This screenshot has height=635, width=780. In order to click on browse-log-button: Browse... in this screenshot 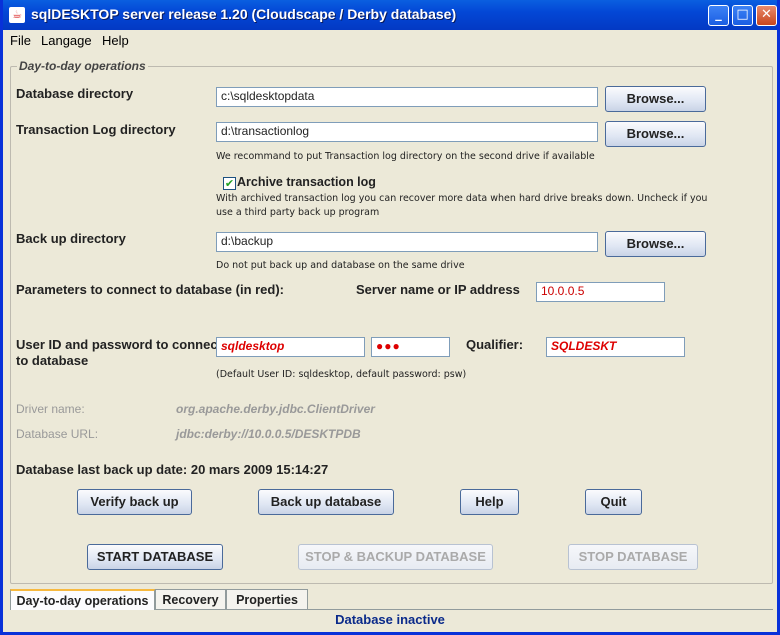, I will do `click(655, 134)`.